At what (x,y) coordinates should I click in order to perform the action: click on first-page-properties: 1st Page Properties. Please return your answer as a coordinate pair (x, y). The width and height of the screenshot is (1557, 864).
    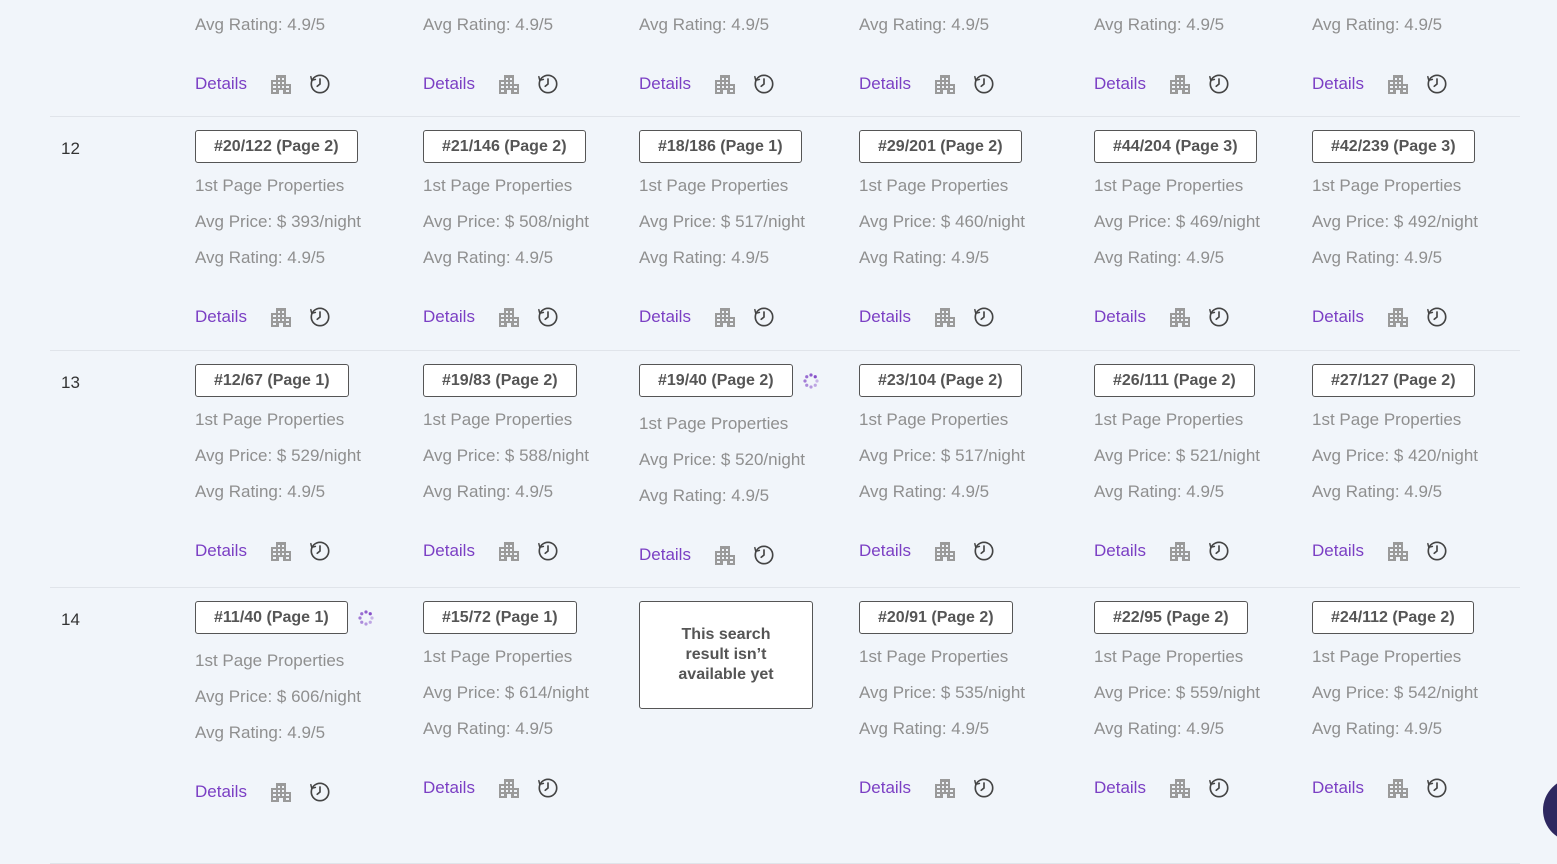
    Looking at the image, I should click on (1169, 185).